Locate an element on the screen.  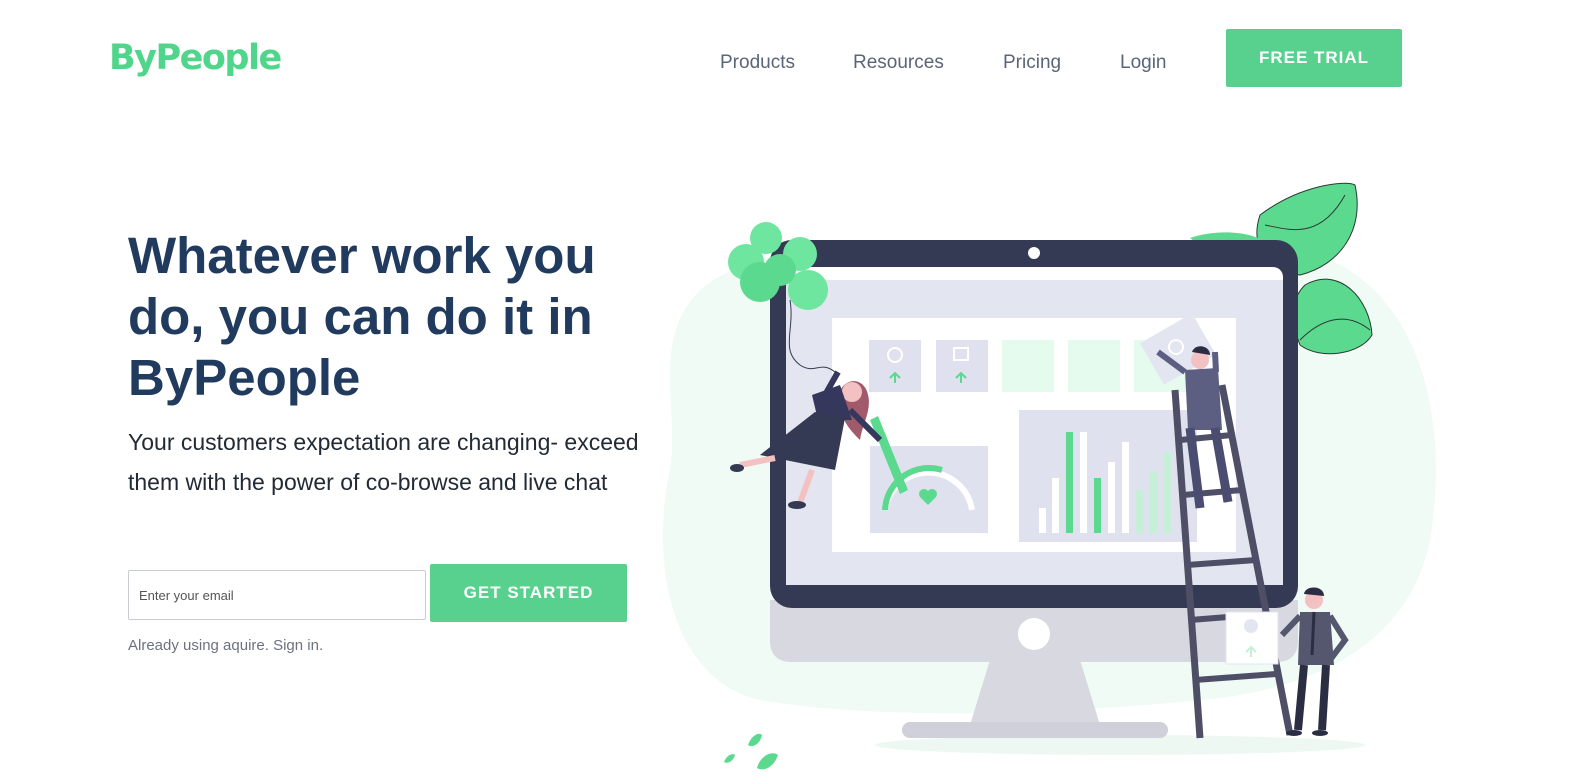
logo: ByPeople is located at coordinates (195, 58).